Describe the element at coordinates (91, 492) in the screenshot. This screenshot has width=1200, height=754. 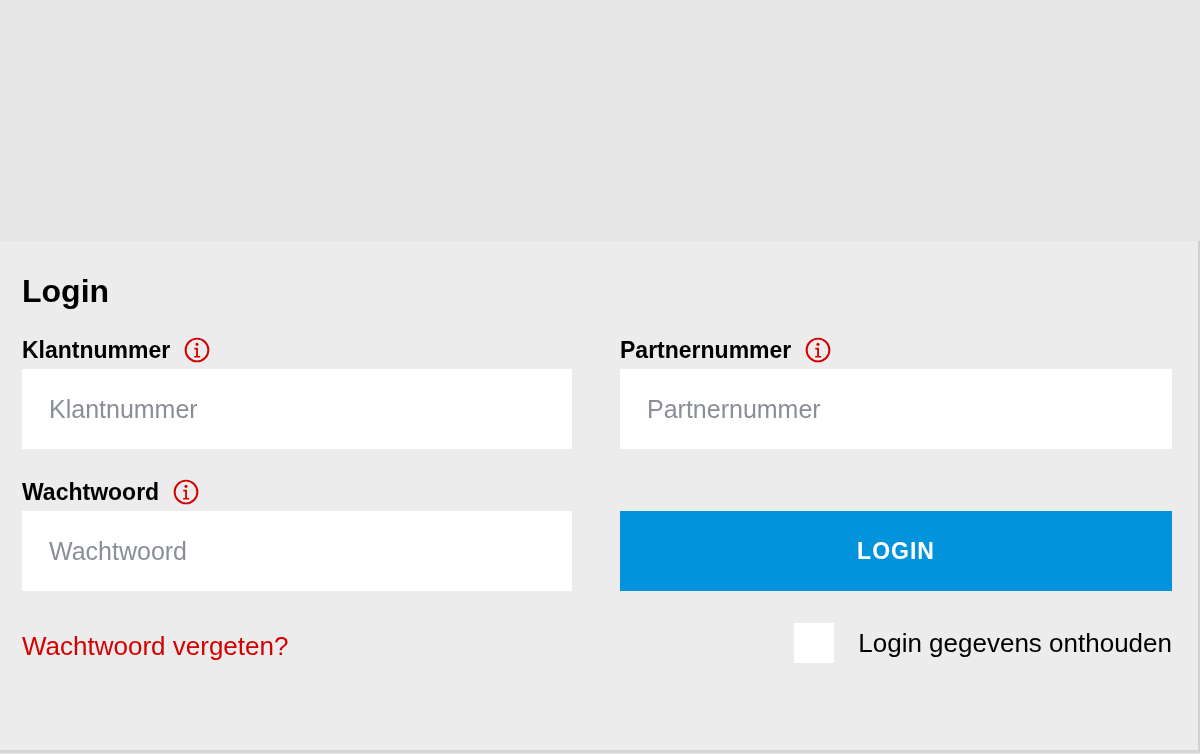
I see `field-label: Wachtwoord` at that location.